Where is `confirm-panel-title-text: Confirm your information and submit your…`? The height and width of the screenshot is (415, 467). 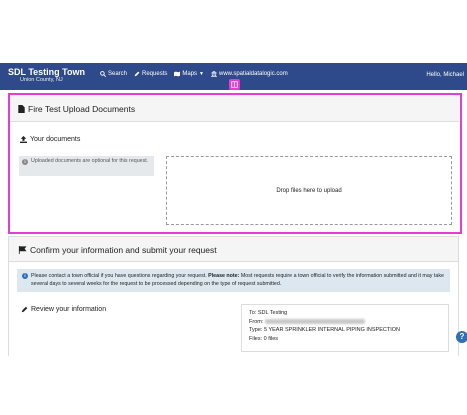 confirm-panel-title-text: Confirm your information and submit your… is located at coordinates (123, 250).